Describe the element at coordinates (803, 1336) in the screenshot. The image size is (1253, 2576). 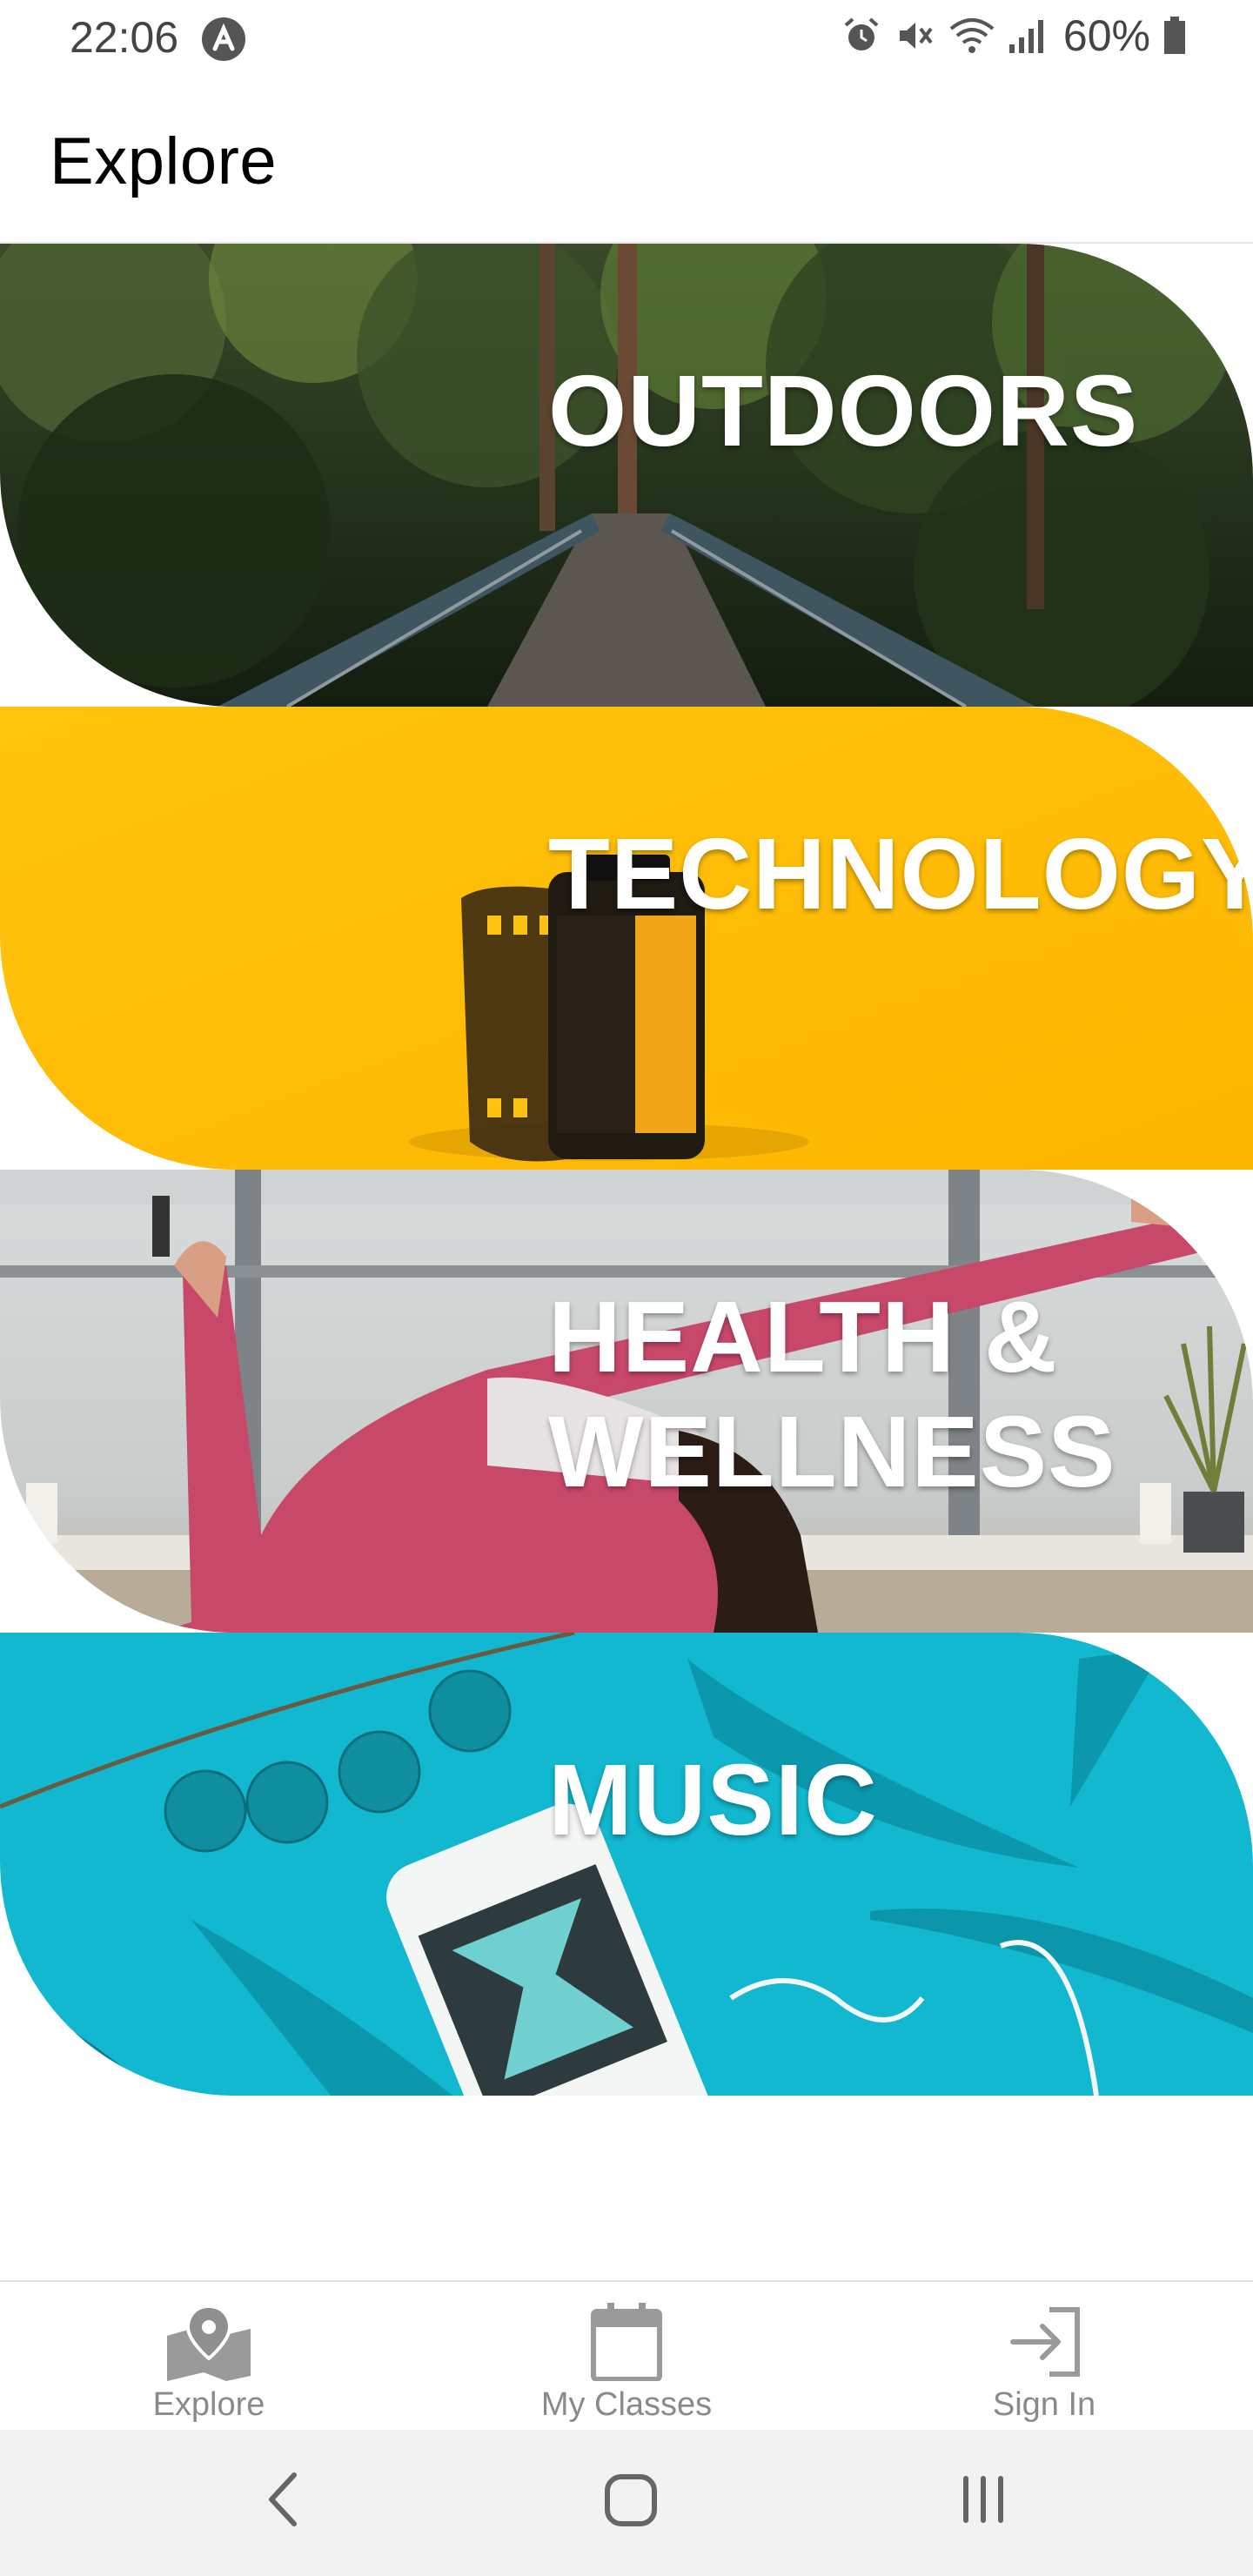
I see `category-label-line1: HEALTH &` at that location.